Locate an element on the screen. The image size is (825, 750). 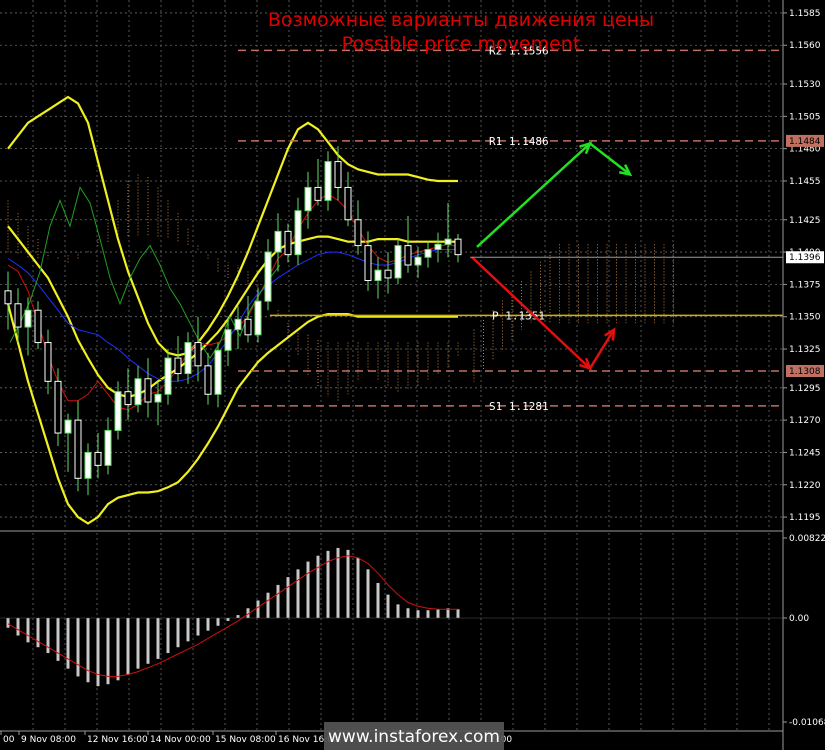
macd-histogram is located at coordinates (233, 617).